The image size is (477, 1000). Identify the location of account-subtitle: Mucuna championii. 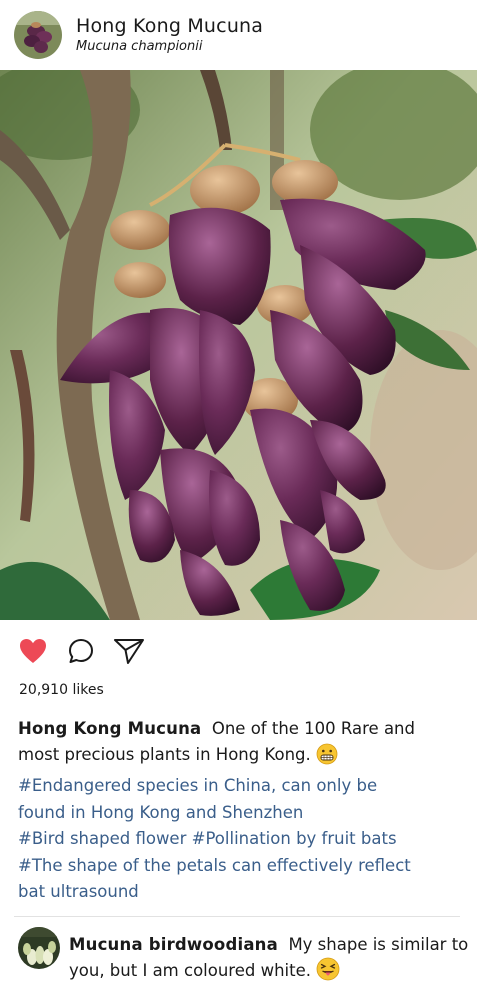
(139, 46).